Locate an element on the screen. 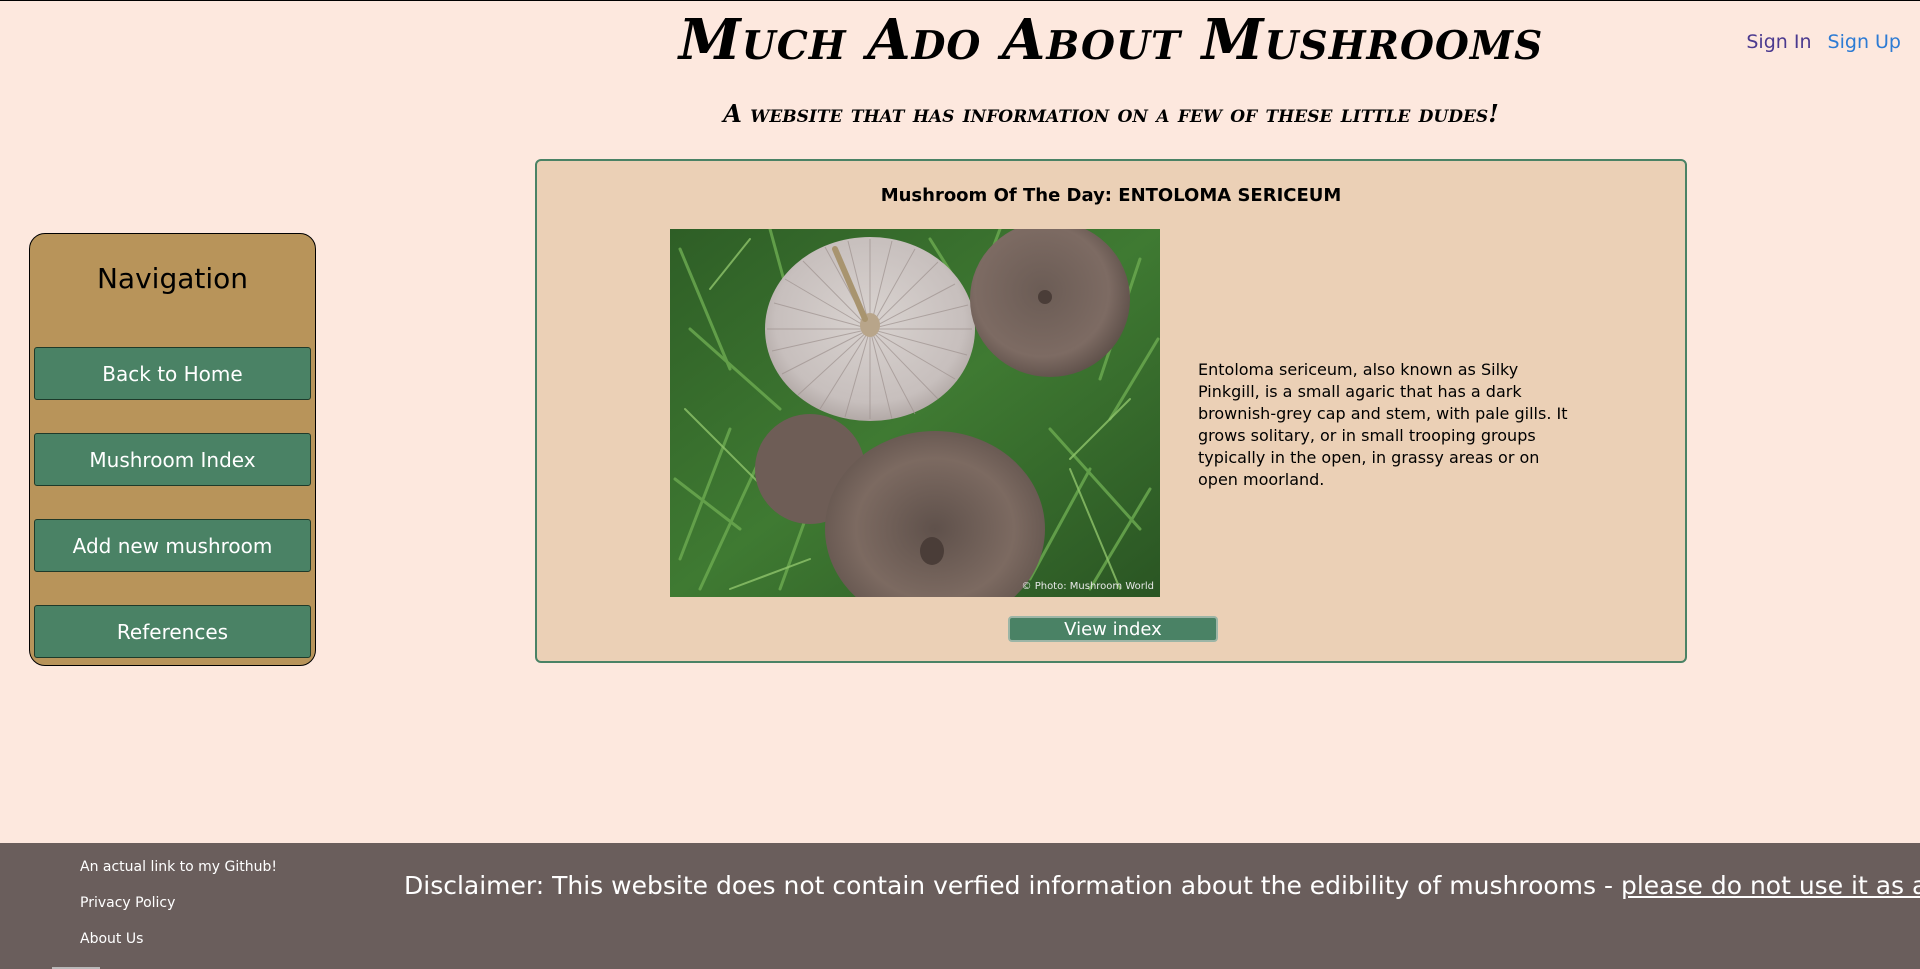 The height and width of the screenshot is (969, 1920). about-us-link: About Us is located at coordinates (178, 947).